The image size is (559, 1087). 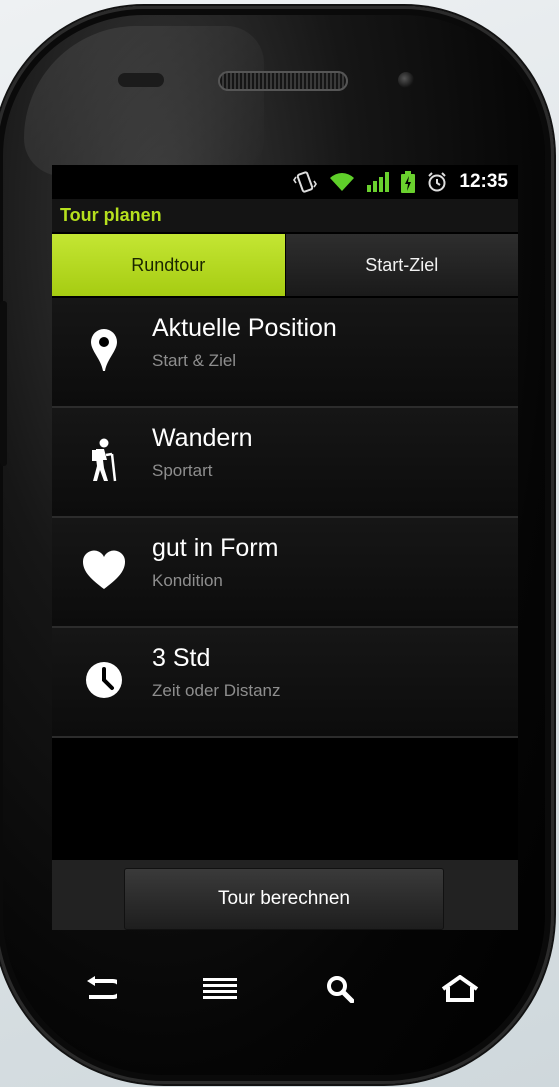 I want to click on volume-button, so click(x=3, y=383).